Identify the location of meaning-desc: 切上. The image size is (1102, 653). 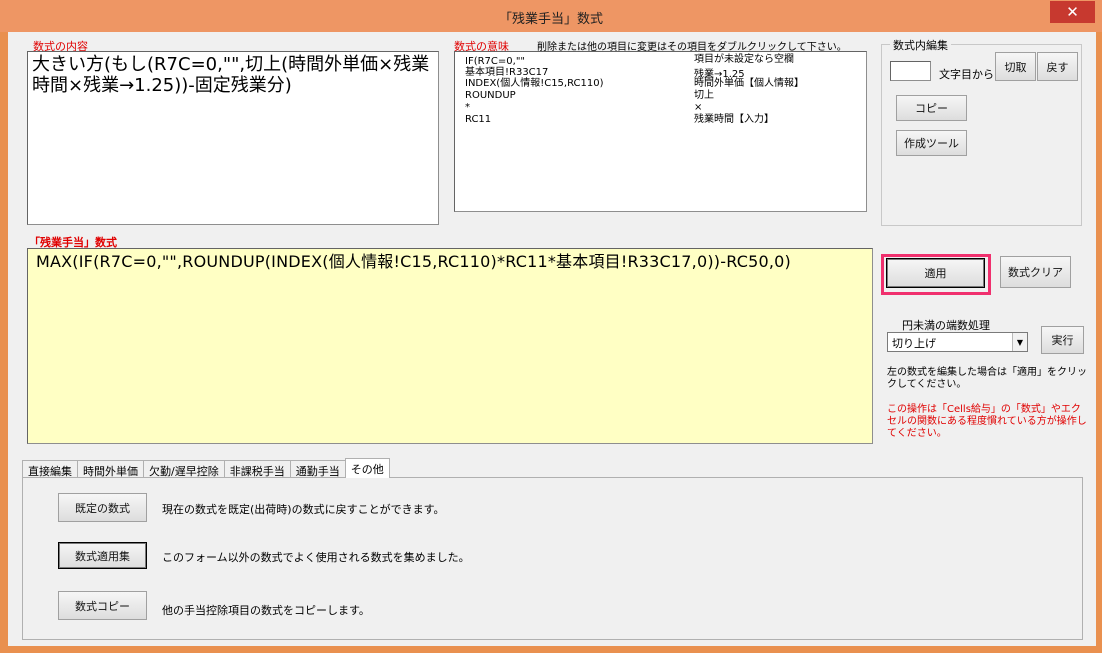
(704, 95).